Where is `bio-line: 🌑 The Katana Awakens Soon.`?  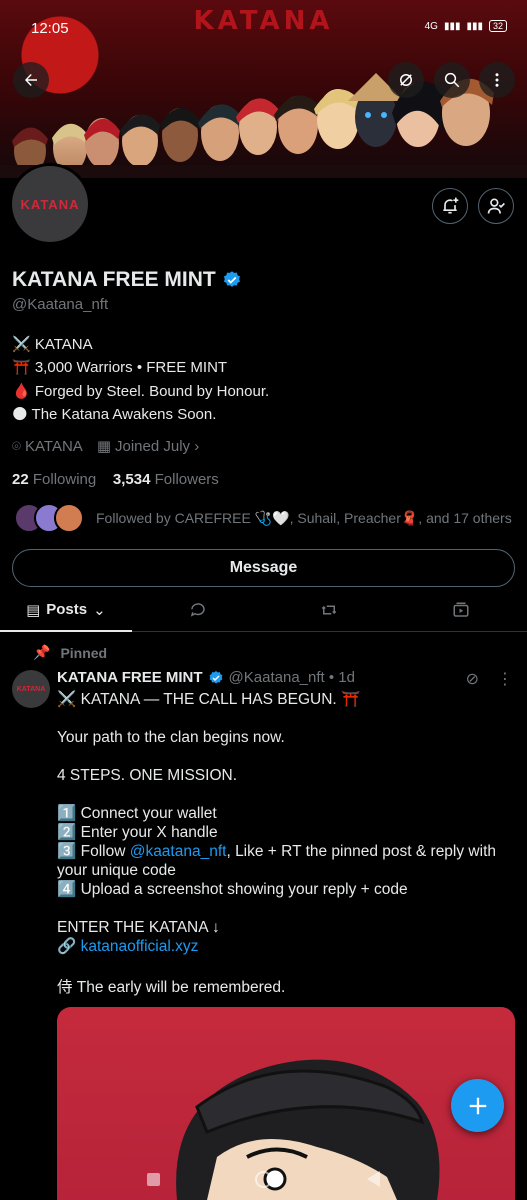
bio-line: 🌑 The Katana Awakens Soon. is located at coordinates (114, 414).